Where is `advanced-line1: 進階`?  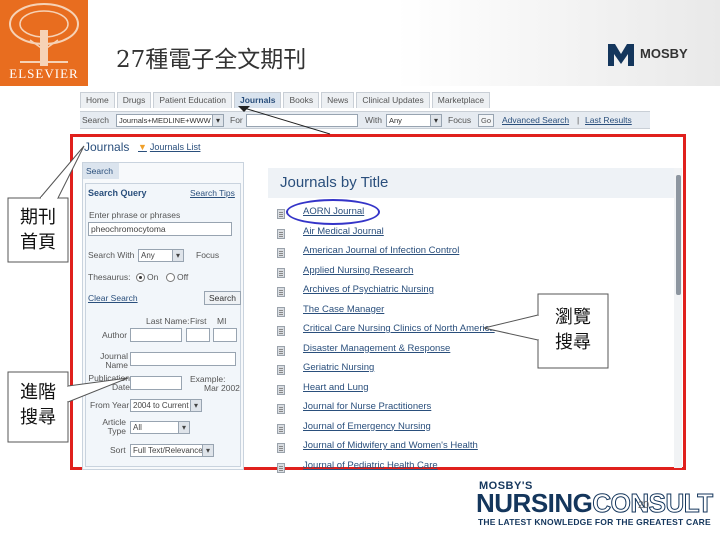
advanced-line1: 進階 is located at coordinates (38, 392).